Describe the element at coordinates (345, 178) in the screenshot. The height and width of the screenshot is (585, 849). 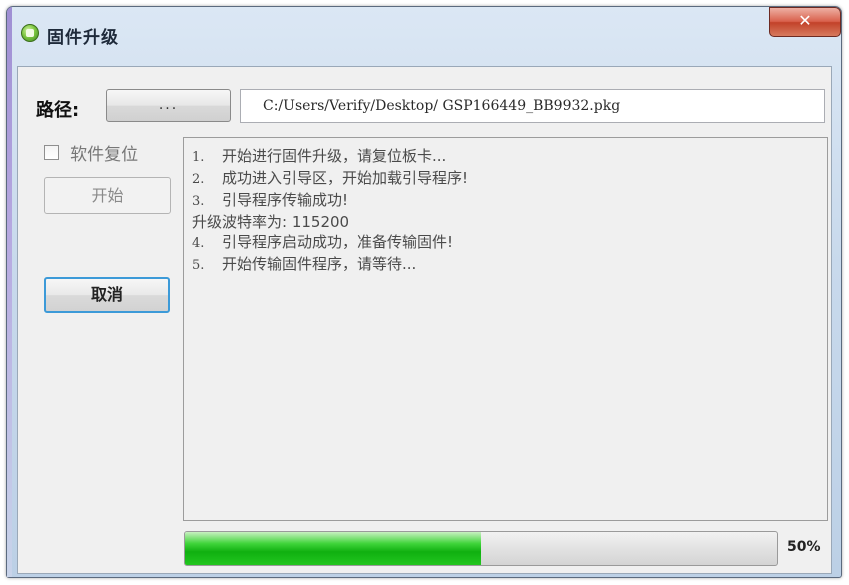
I see `log-line-text: 成功进入引导区，开始加载引导程序!` at that location.